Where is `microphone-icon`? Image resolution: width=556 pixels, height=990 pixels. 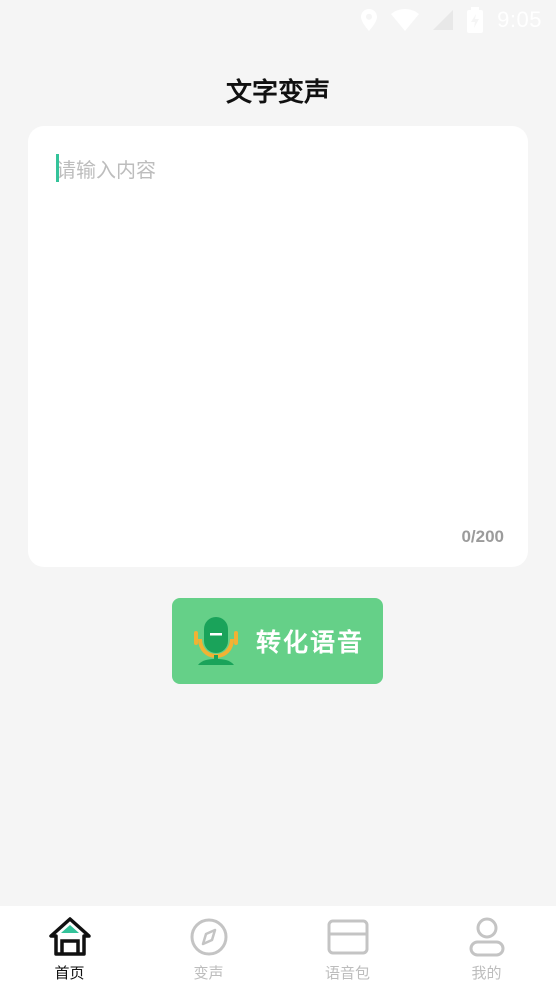 microphone-icon is located at coordinates (216, 641).